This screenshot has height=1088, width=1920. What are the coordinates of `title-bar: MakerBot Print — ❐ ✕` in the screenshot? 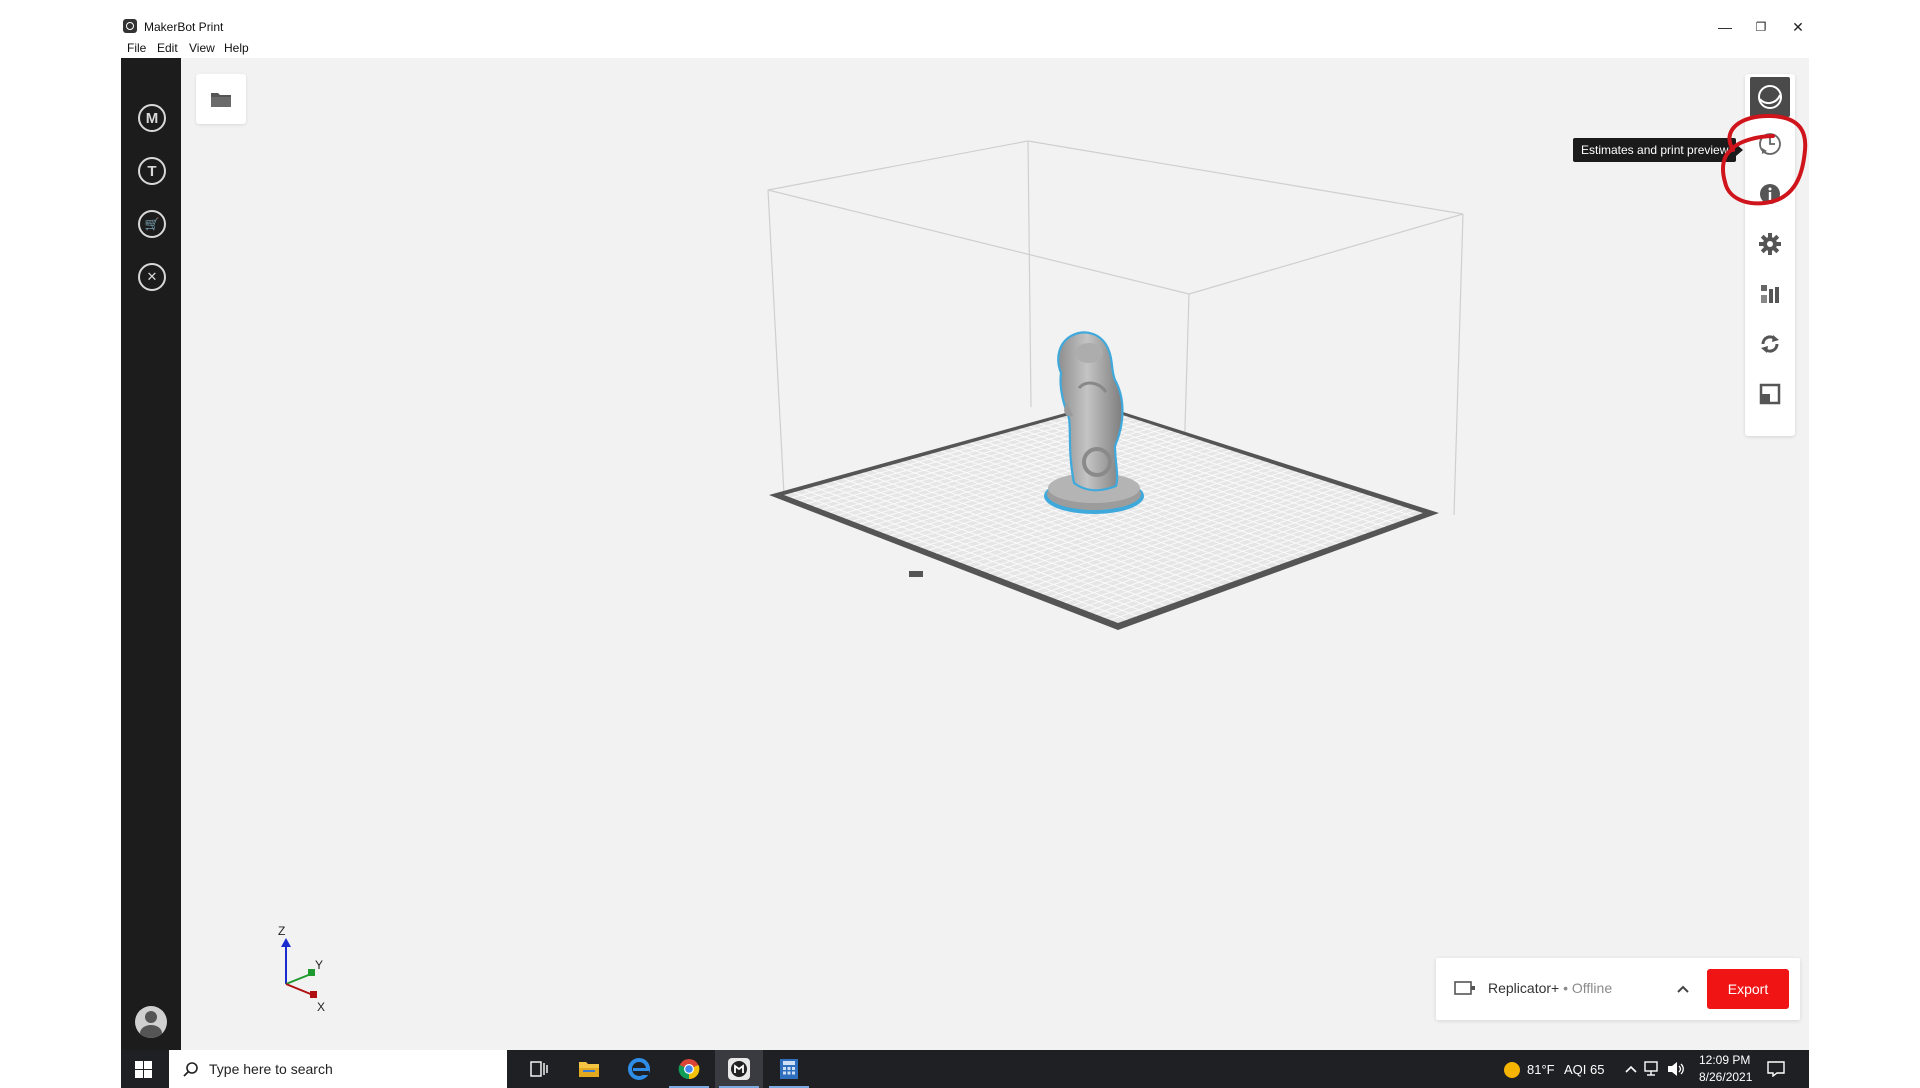 It's located at (965, 27).